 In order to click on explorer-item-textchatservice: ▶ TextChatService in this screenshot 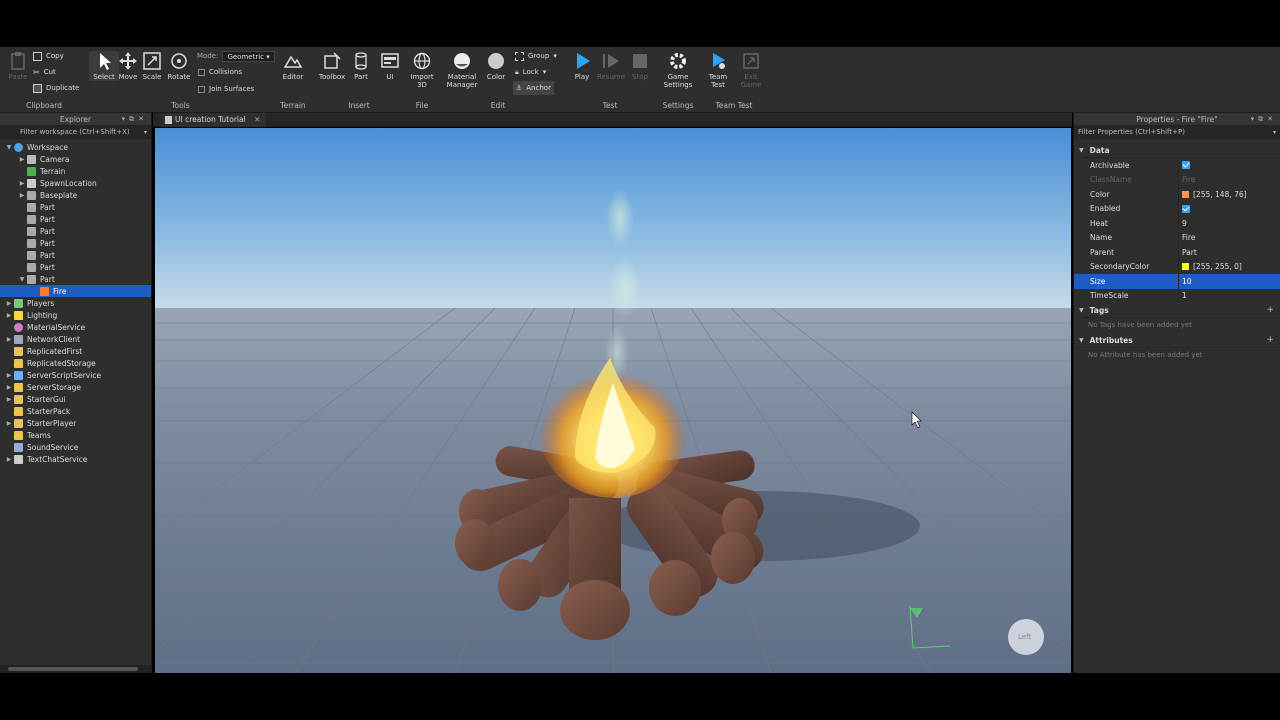, I will do `click(75, 459)`.